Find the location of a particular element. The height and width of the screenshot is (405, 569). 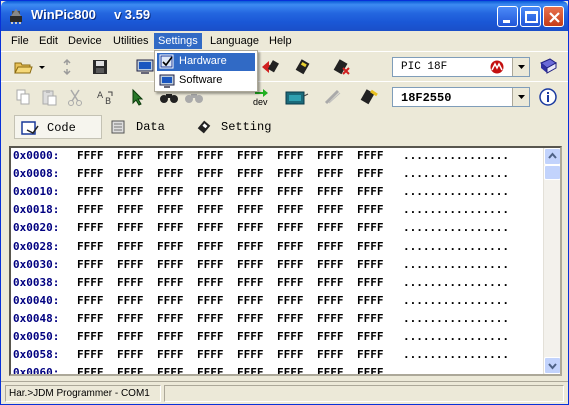

menu-help: Help is located at coordinates (280, 41).